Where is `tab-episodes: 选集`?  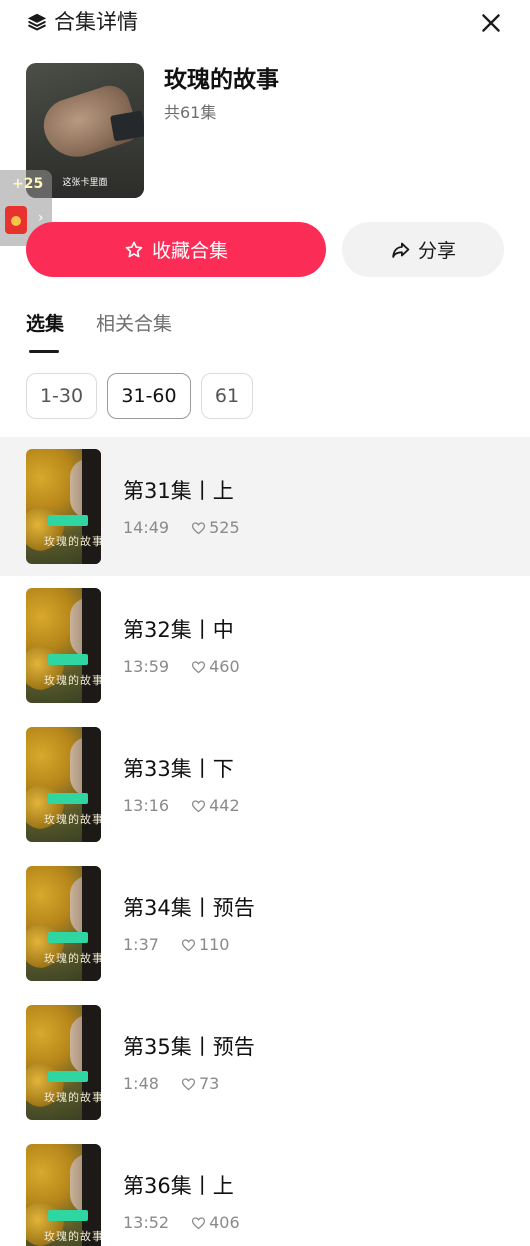
tab-episodes: 选集 is located at coordinates (45, 324).